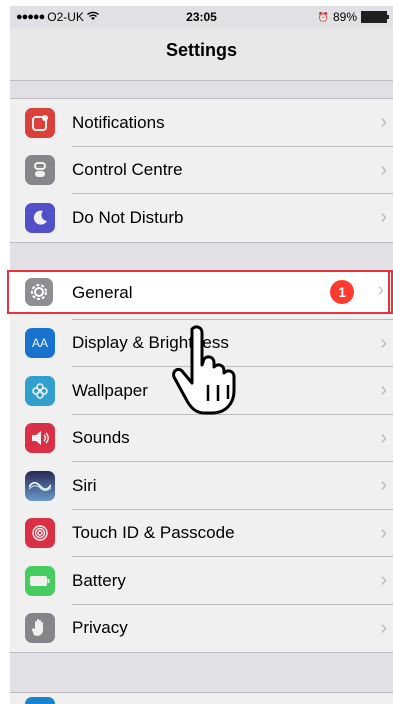 This screenshot has width=393, height=704. What do you see at coordinates (100, 628) in the screenshot?
I see `row-label: Privacy` at bounding box center [100, 628].